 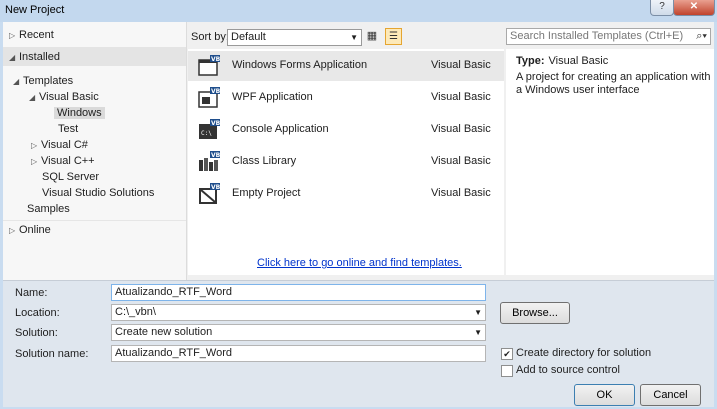 I want to click on sort-dropdown: Default ▼, so click(x=294, y=37).